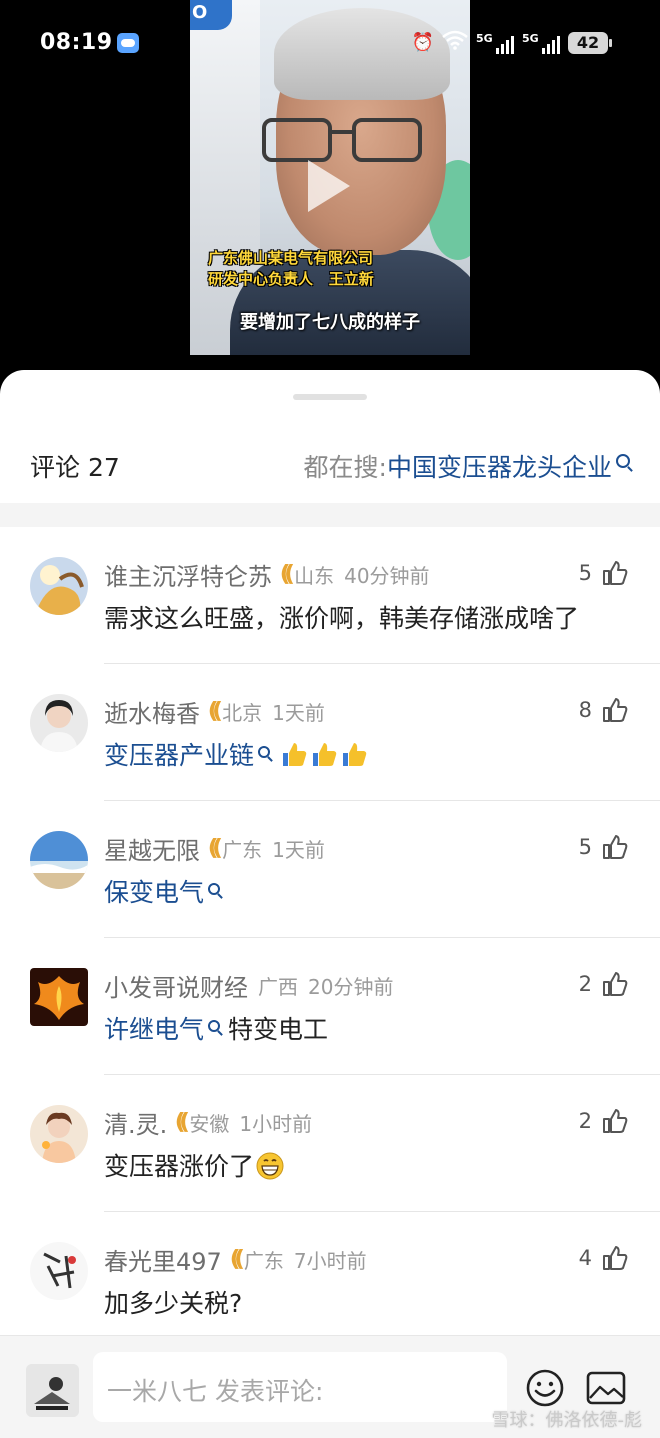 This screenshot has height=1438, width=660. What do you see at coordinates (606, 1388) in the screenshot?
I see `image-icon` at bounding box center [606, 1388].